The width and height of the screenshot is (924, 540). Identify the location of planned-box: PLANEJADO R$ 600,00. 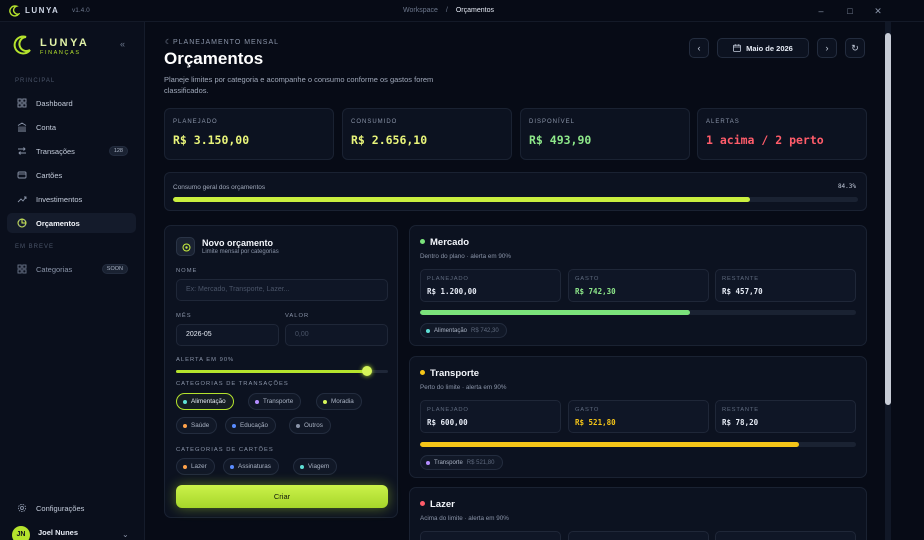
(490, 416).